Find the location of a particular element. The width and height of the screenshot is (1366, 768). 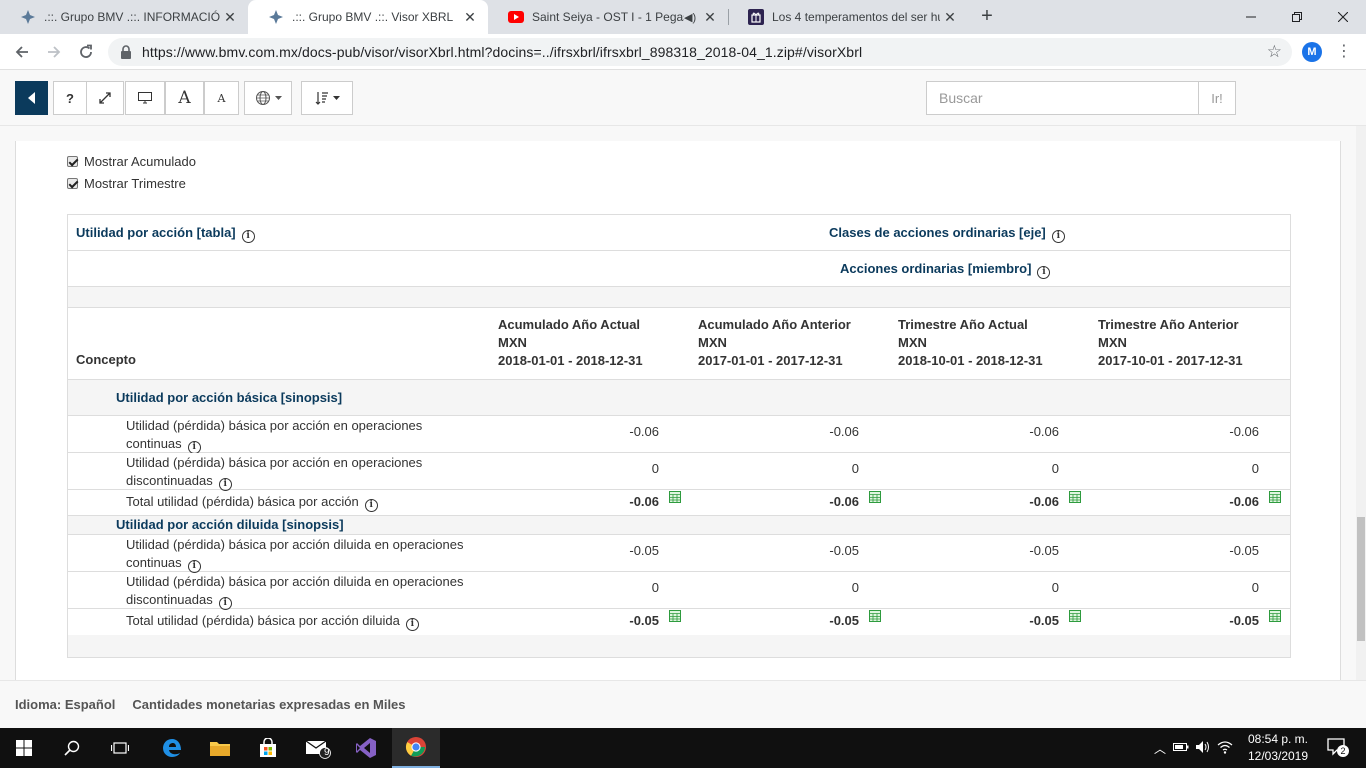

task-view-icon is located at coordinates (120, 748).